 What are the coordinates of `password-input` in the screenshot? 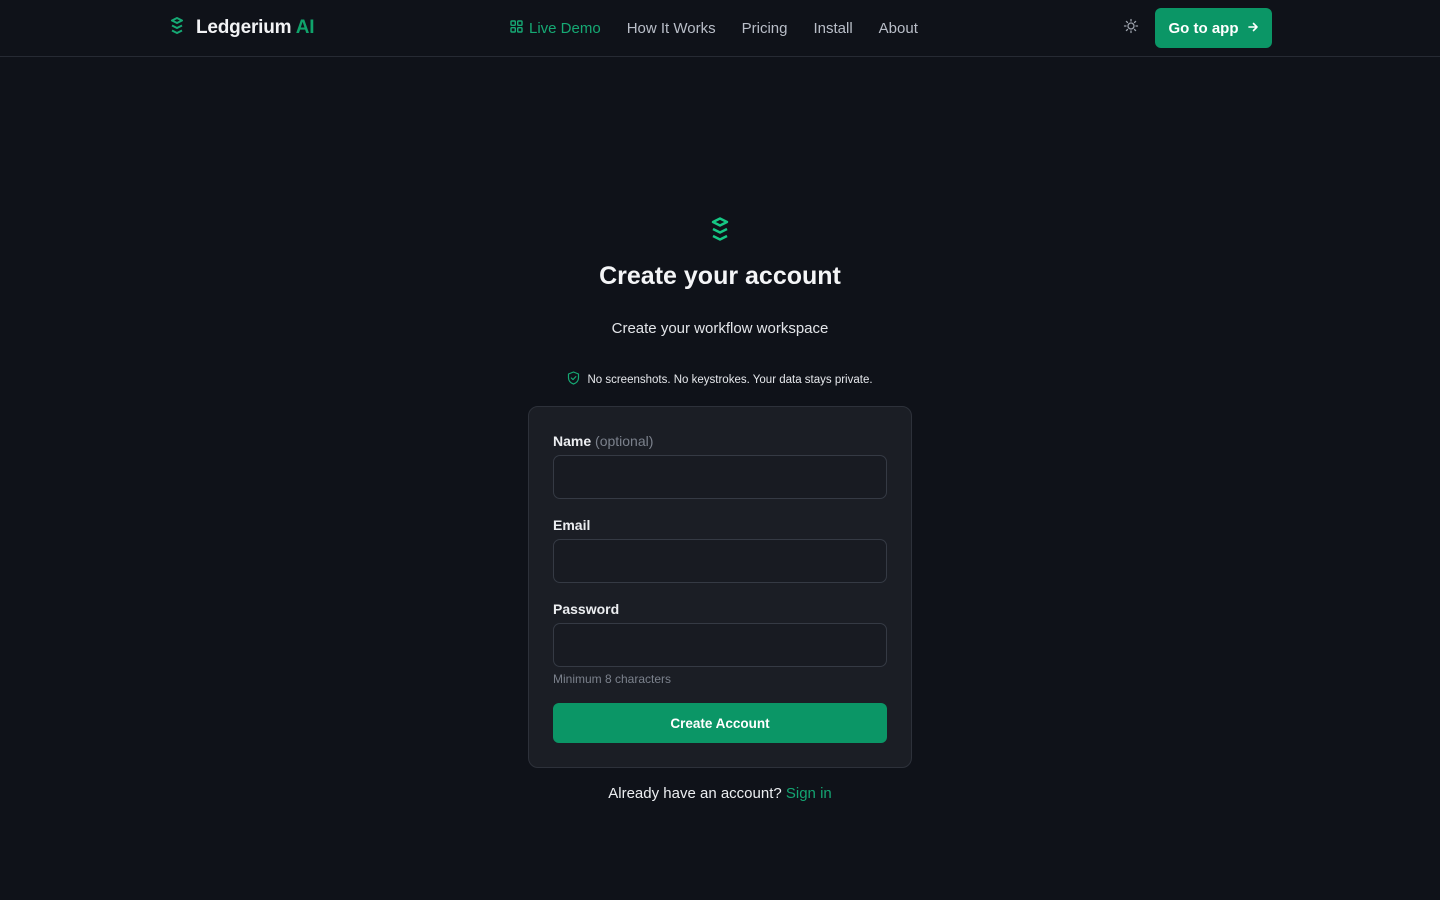 It's located at (720, 645).